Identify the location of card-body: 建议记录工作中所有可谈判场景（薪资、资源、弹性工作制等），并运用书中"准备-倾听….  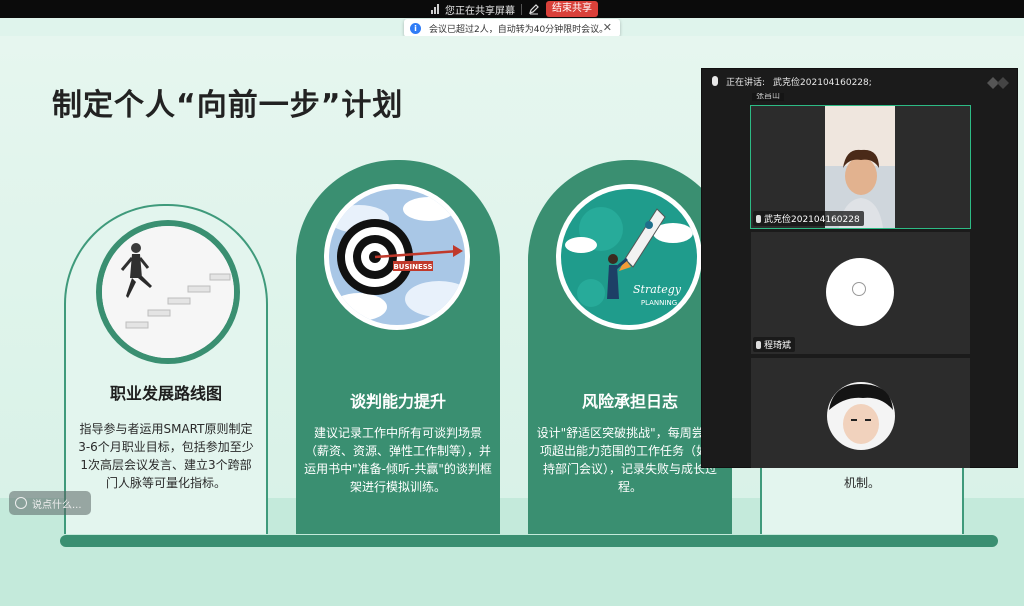
(398, 460).